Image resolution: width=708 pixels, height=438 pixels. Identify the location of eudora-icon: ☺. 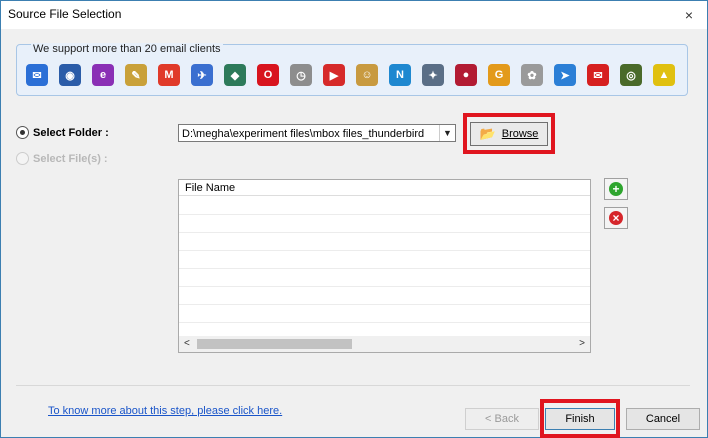
(367, 75).